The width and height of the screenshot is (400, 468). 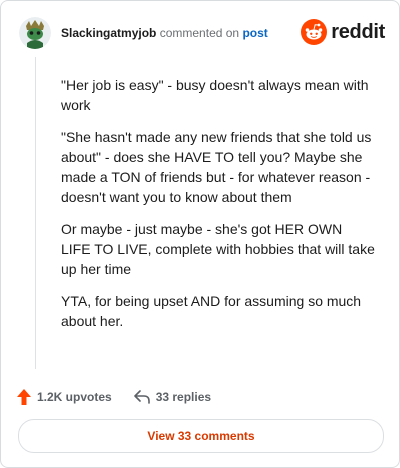 I want to click on upvote-button: 1.2K upvotes, so click(x=64, y=397).